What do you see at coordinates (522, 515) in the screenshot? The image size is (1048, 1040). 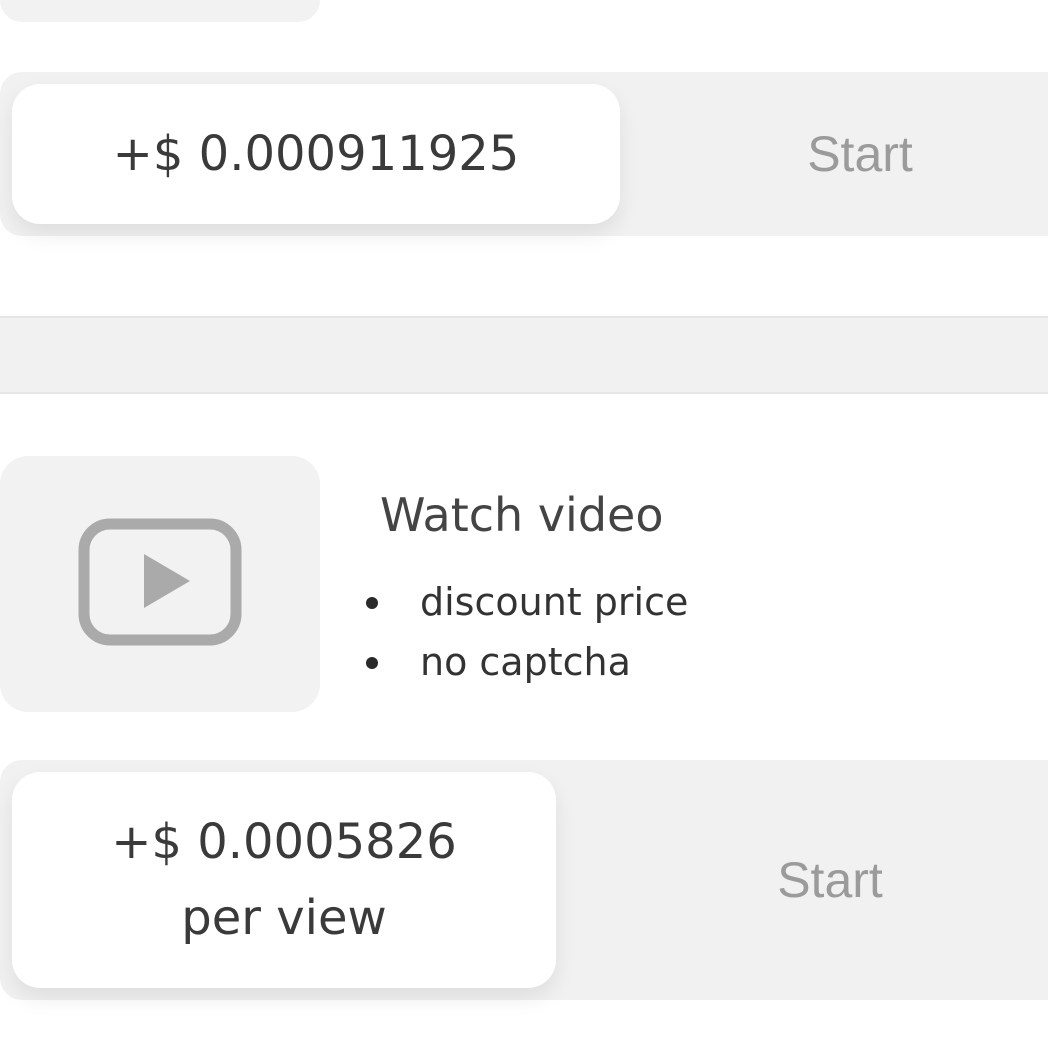 I see `task-title: Watch video` at bounding box center [522, 515].